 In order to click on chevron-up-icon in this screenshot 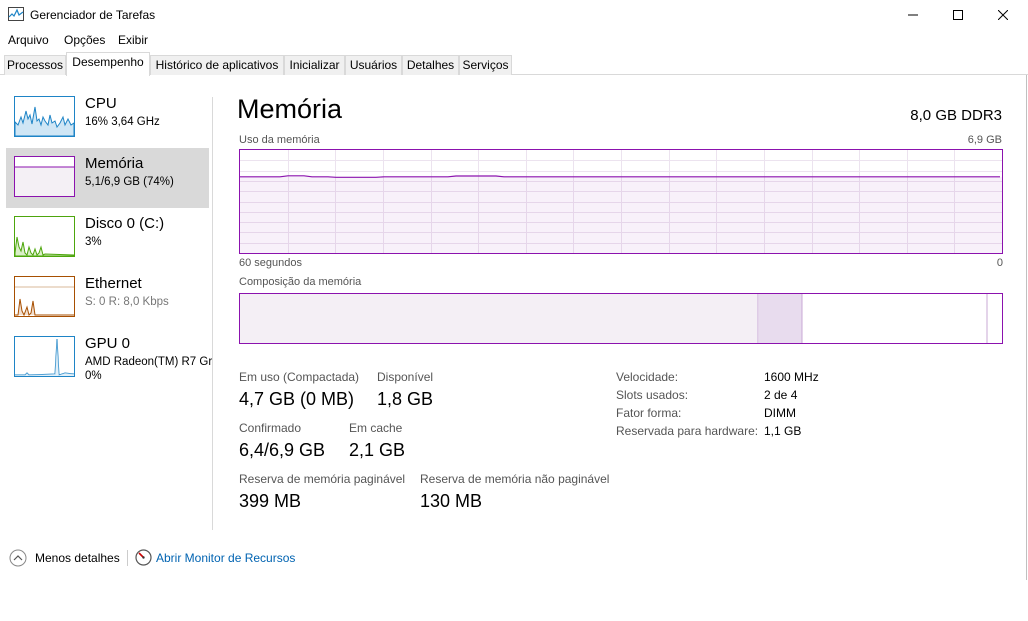, I will do `click(18, 559)`.